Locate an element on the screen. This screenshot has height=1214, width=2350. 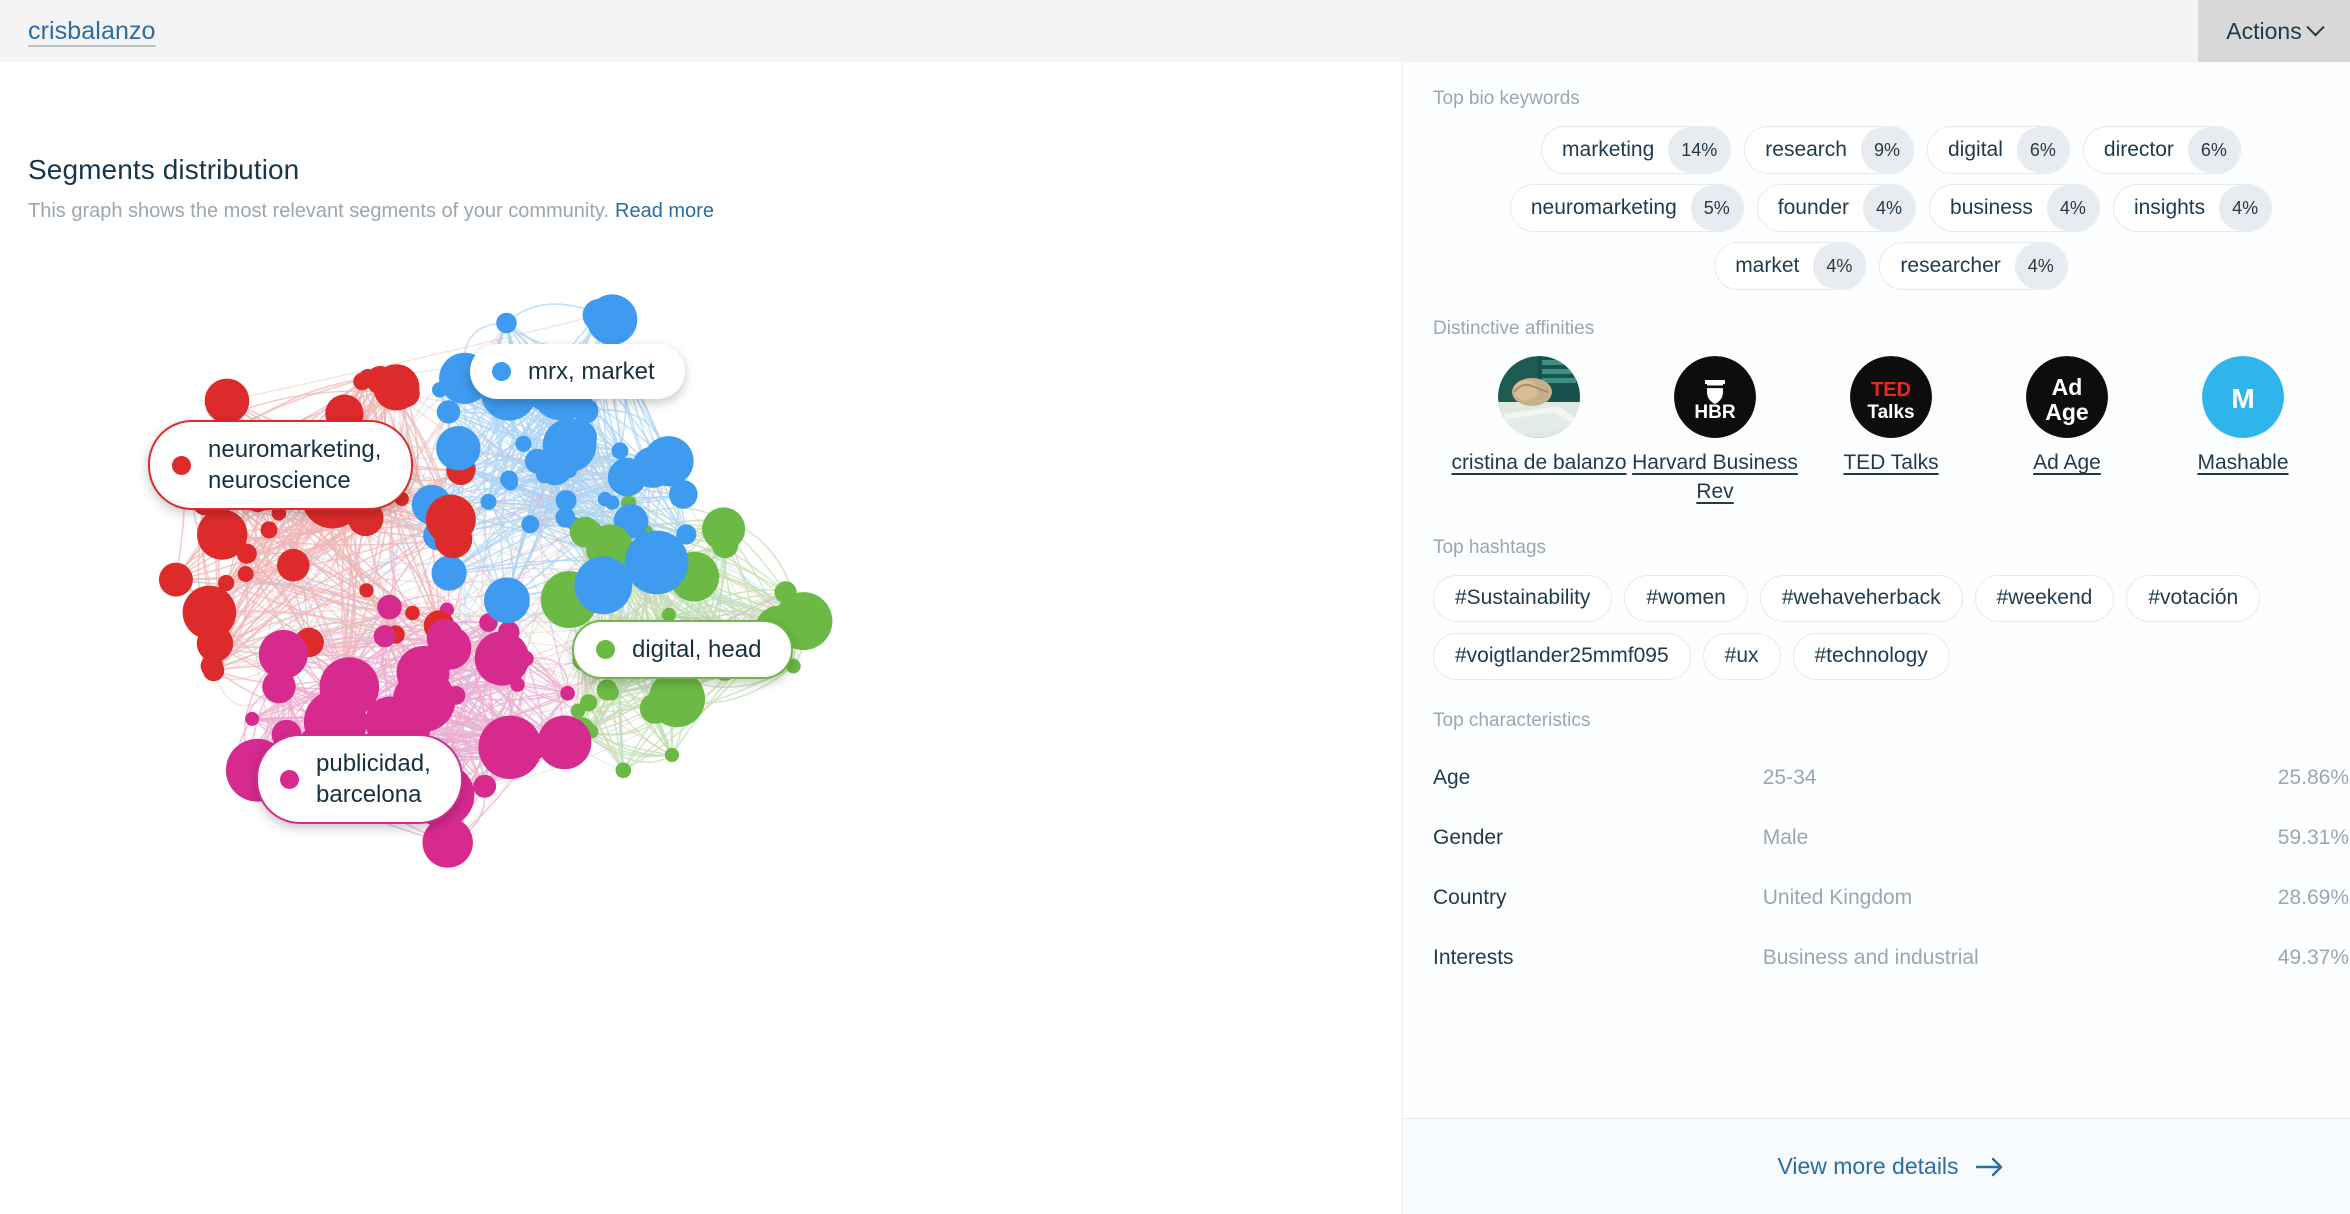
hashtag-chip: #voigtlander25mmf095 is located at coordinates (1562, 656).